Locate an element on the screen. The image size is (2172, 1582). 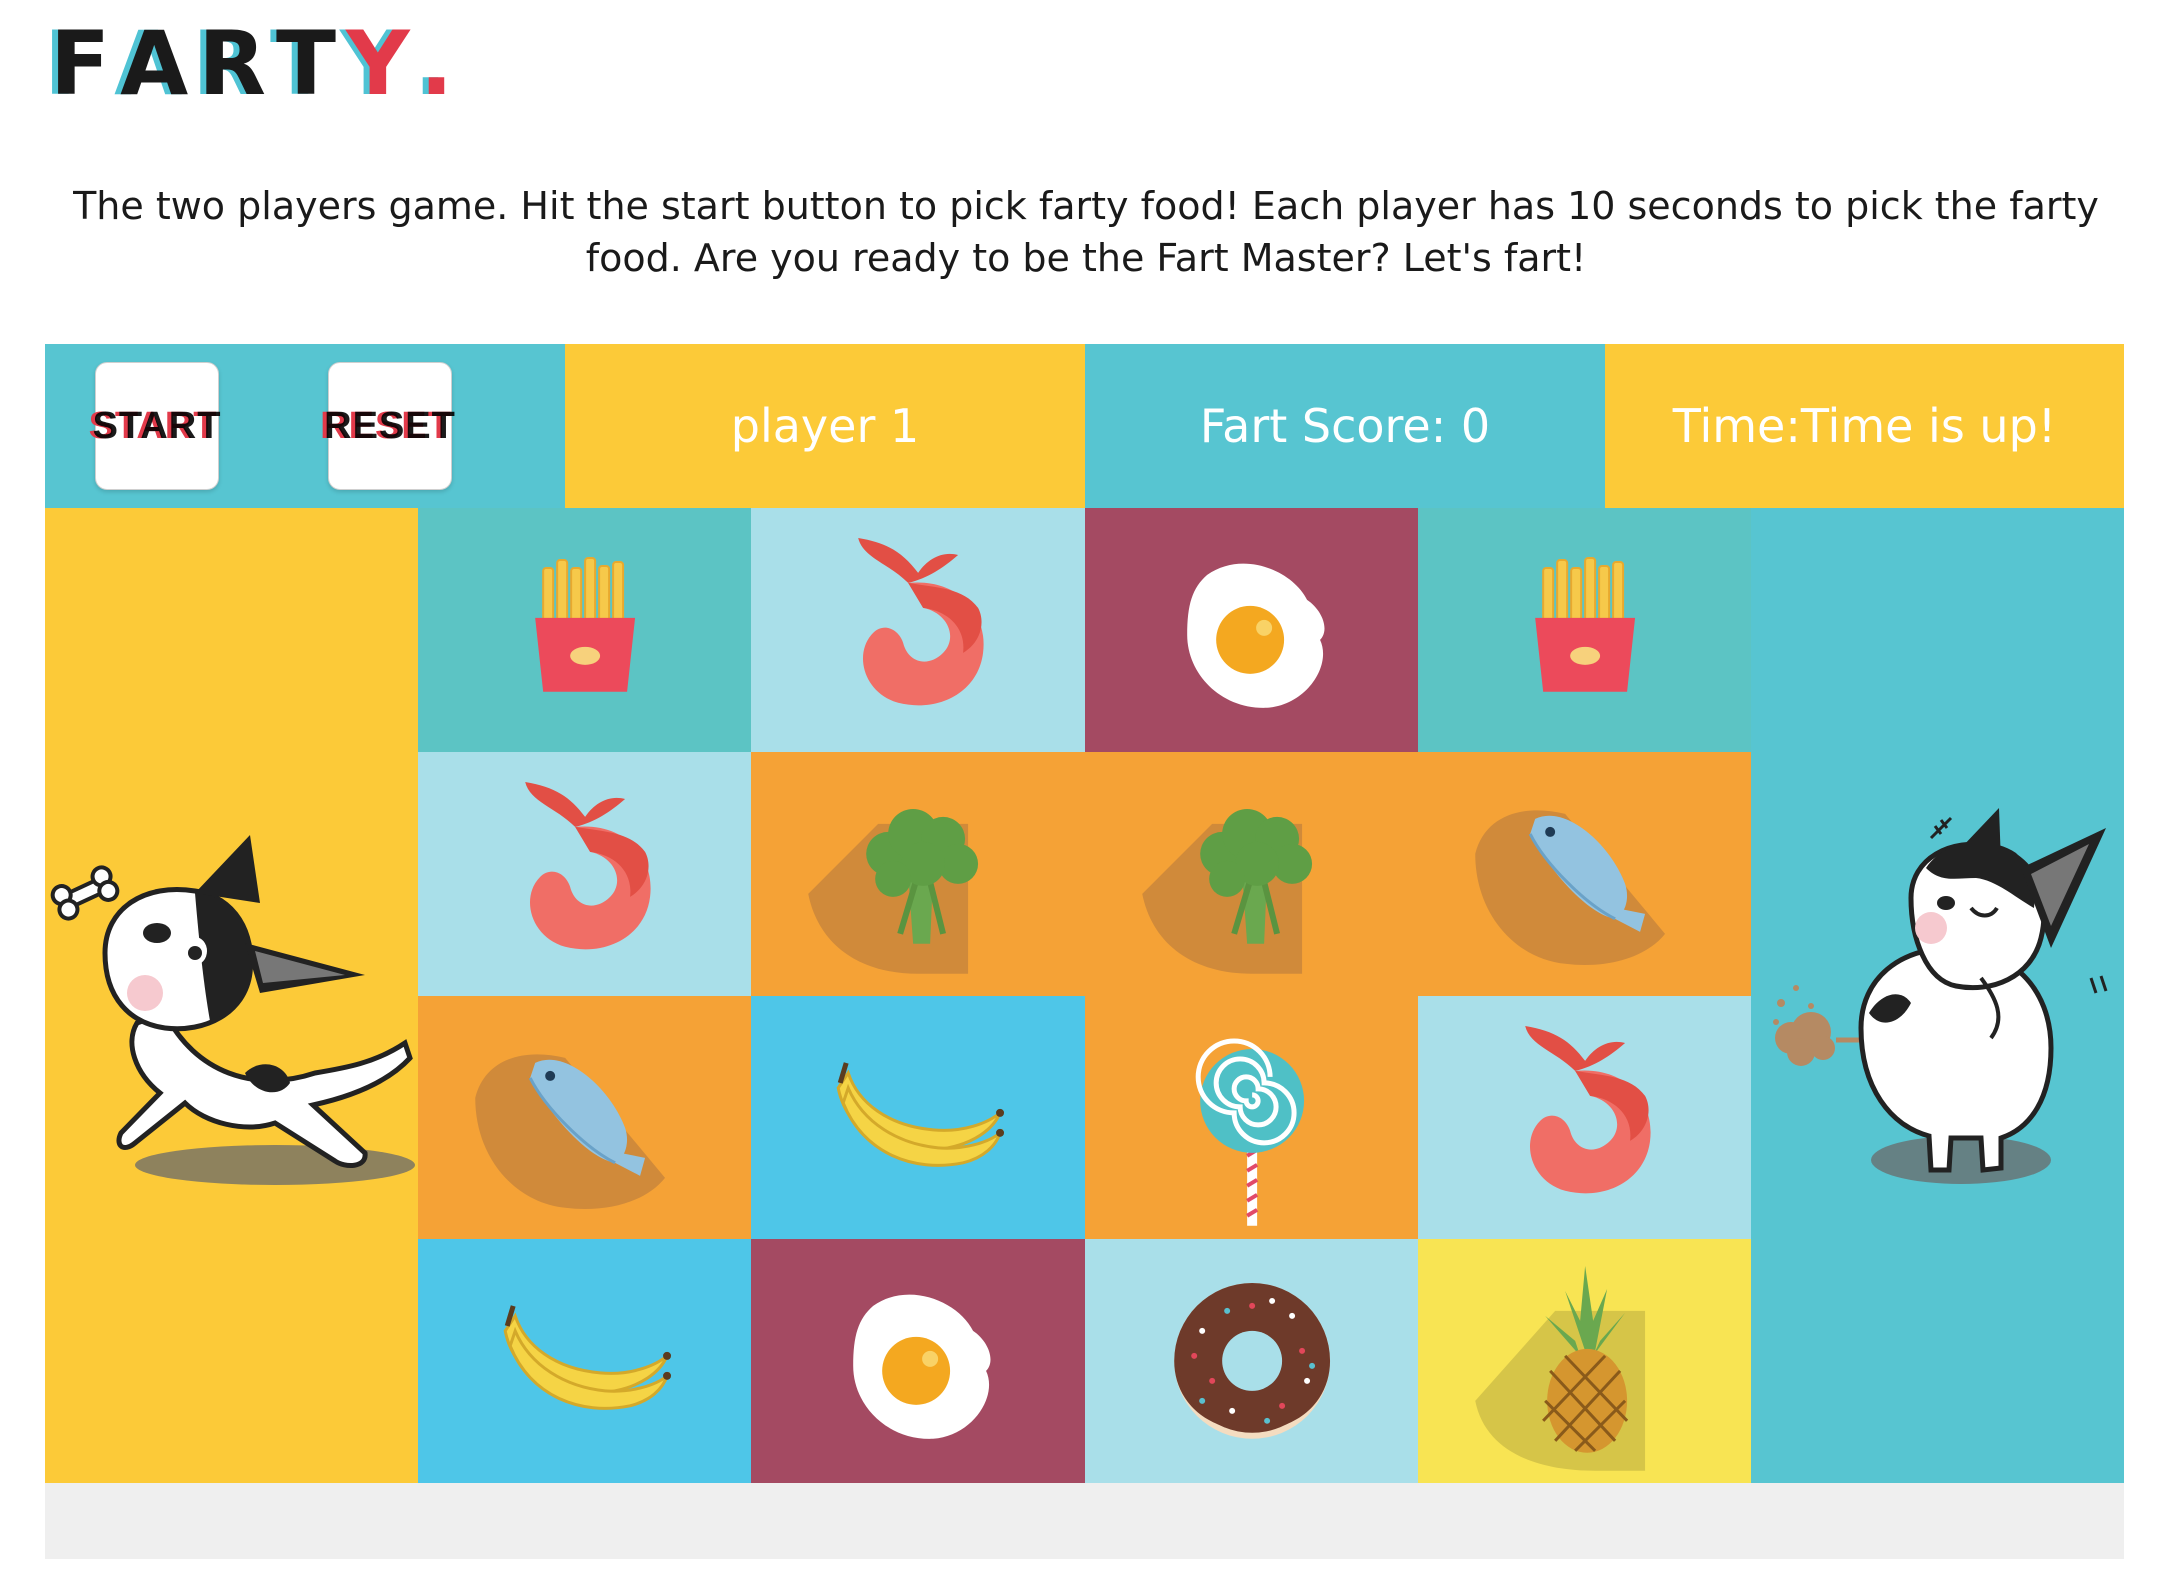
player-2-panel is located at coordinates (1937, 995).